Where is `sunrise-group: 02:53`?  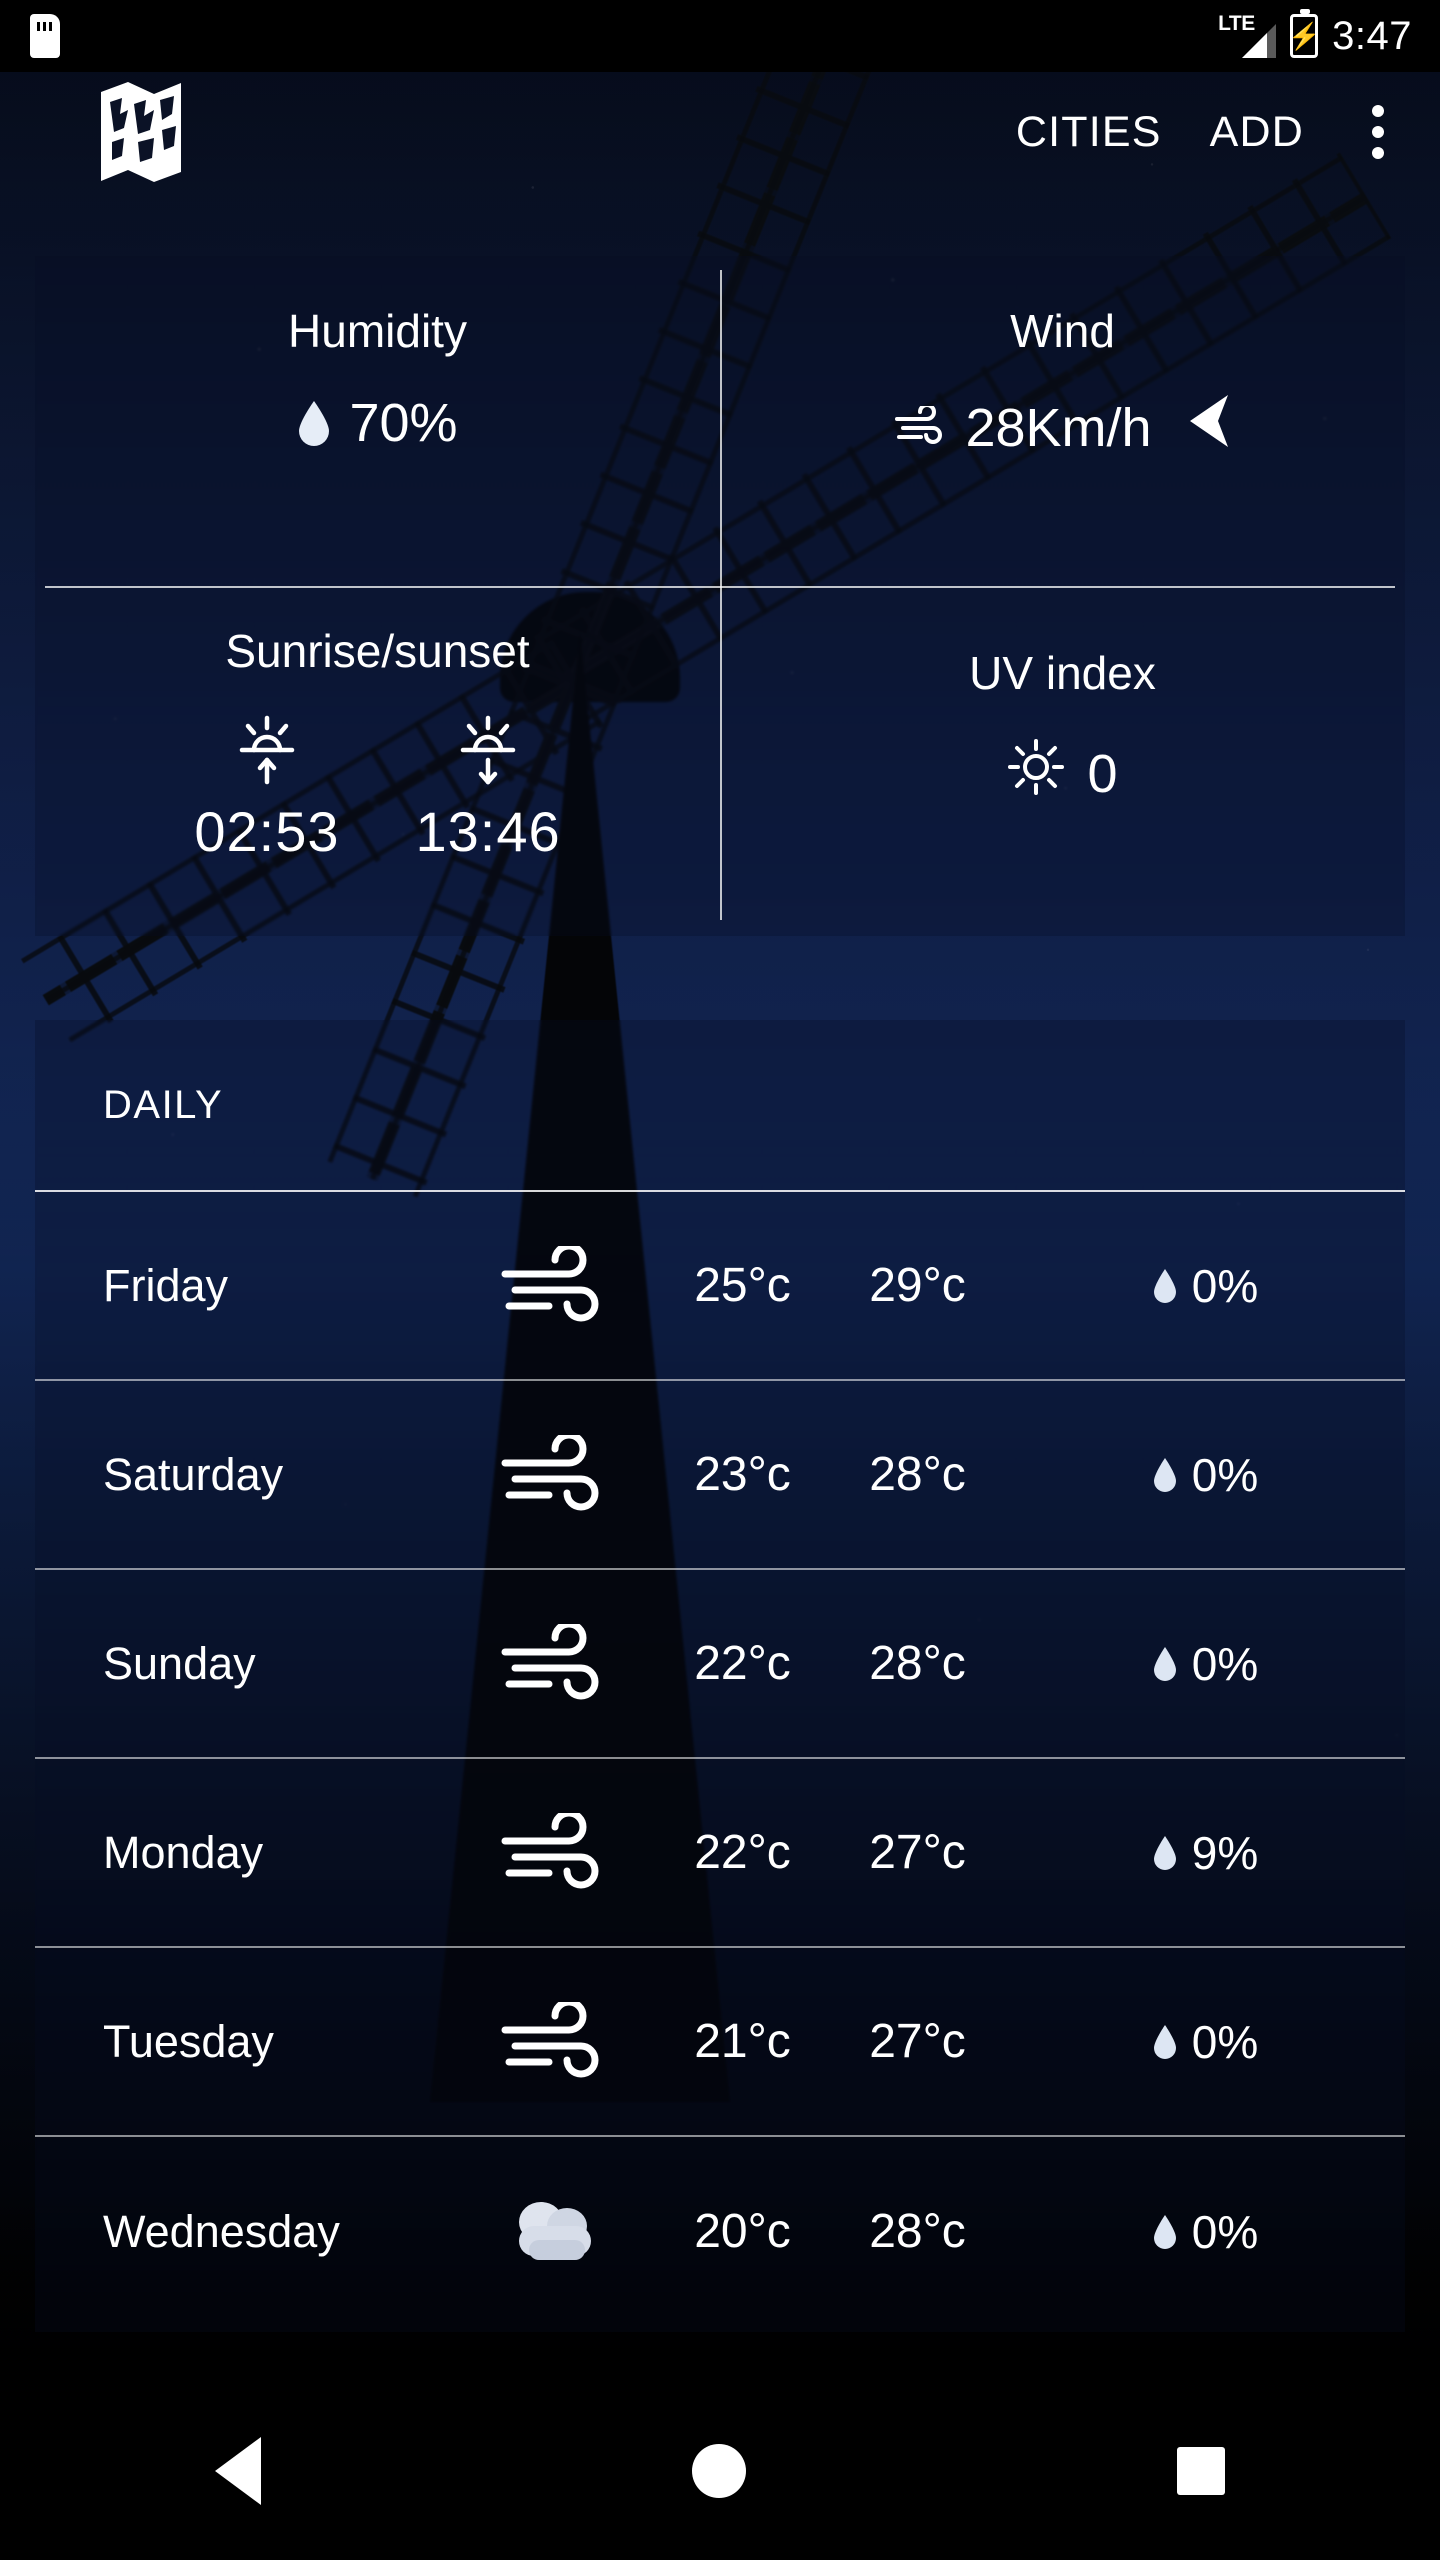
sunrise-group: 02:53 is located at coordinates (266, 785).